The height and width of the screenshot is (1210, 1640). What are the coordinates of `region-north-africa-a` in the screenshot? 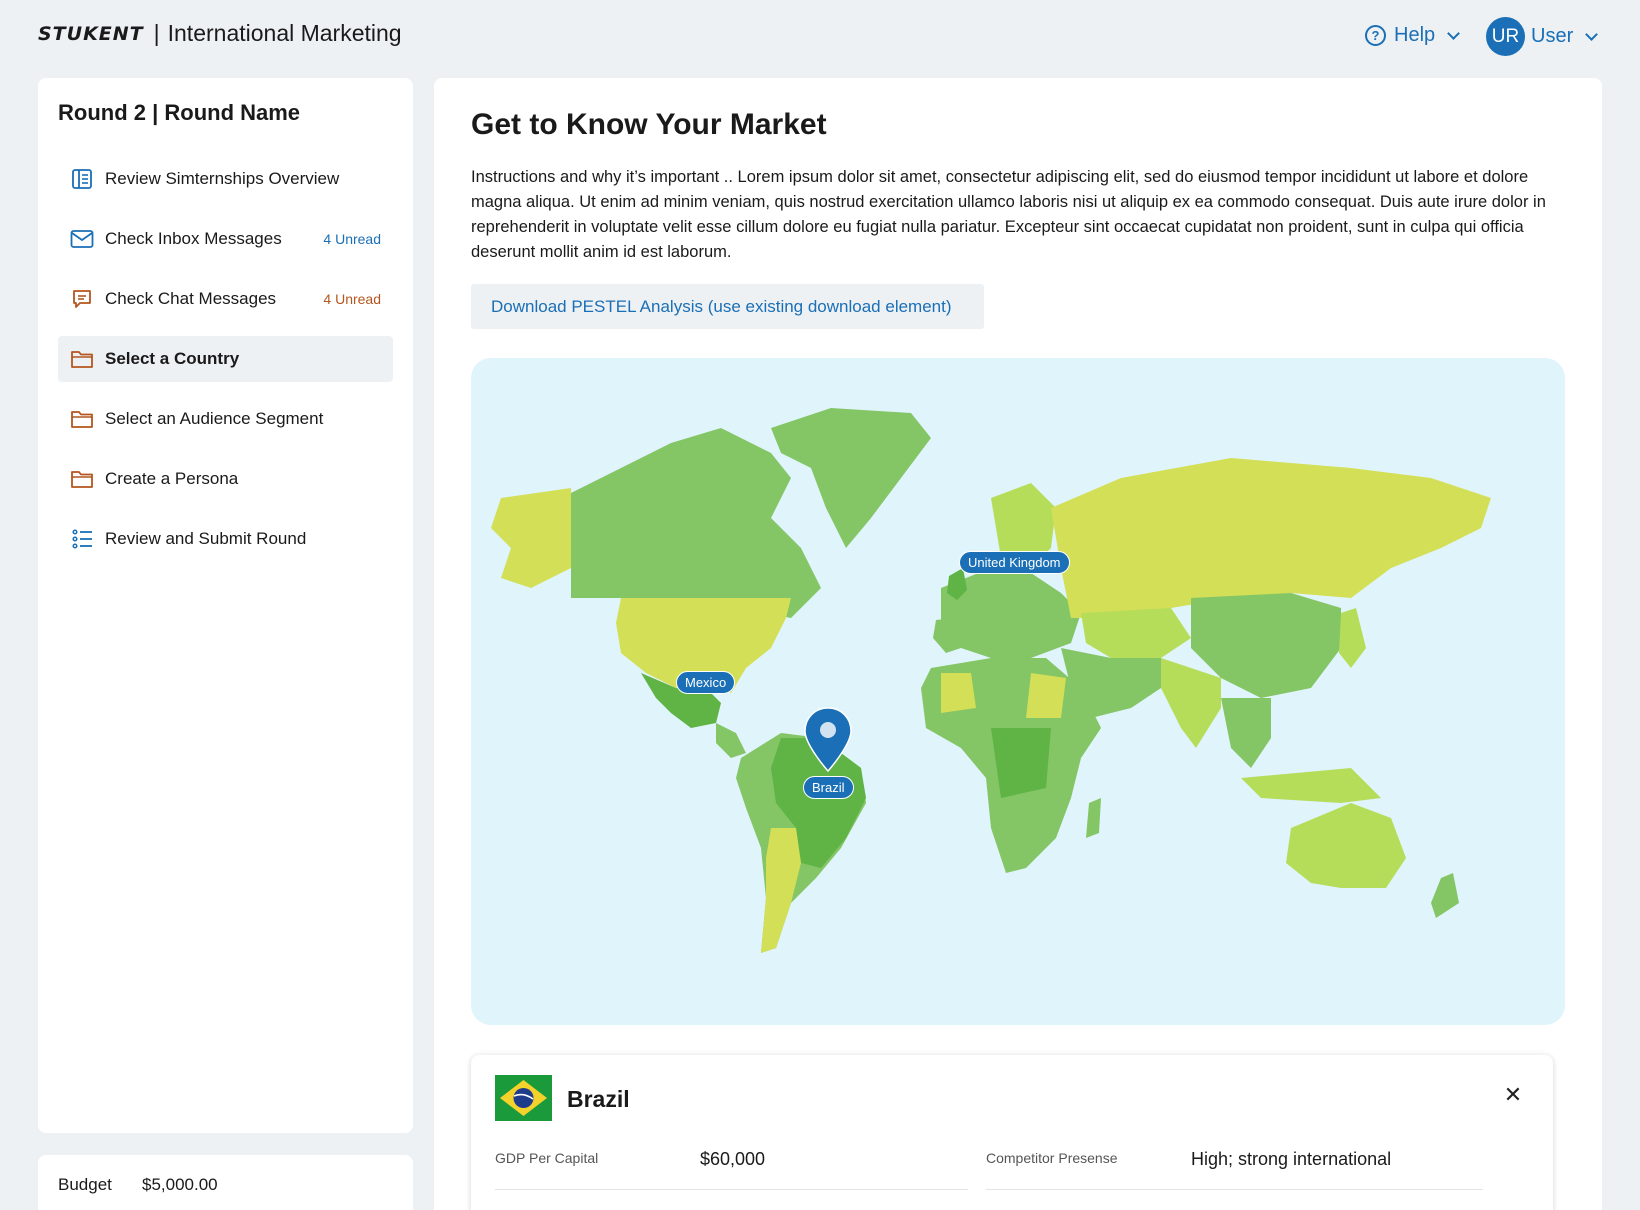 It's located at (958, 693).